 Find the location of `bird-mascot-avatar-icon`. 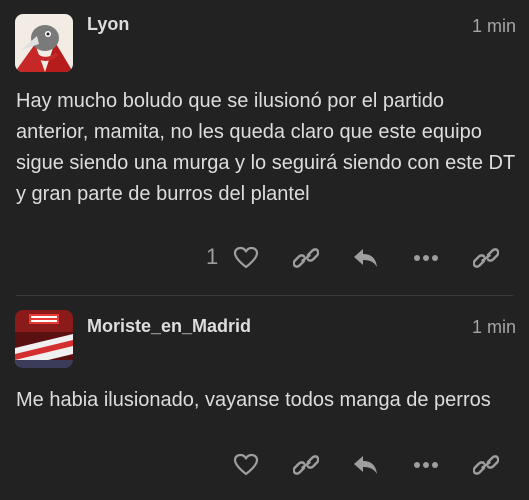

bird-mascot-avatar-icon is located at coordinates (44, 43).